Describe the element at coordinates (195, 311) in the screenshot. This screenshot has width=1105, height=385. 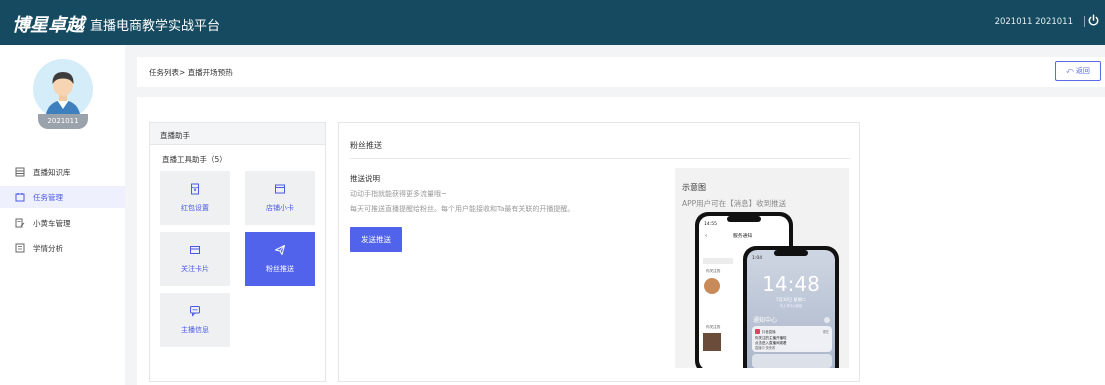
I see `anchor-info-icon` at that location.